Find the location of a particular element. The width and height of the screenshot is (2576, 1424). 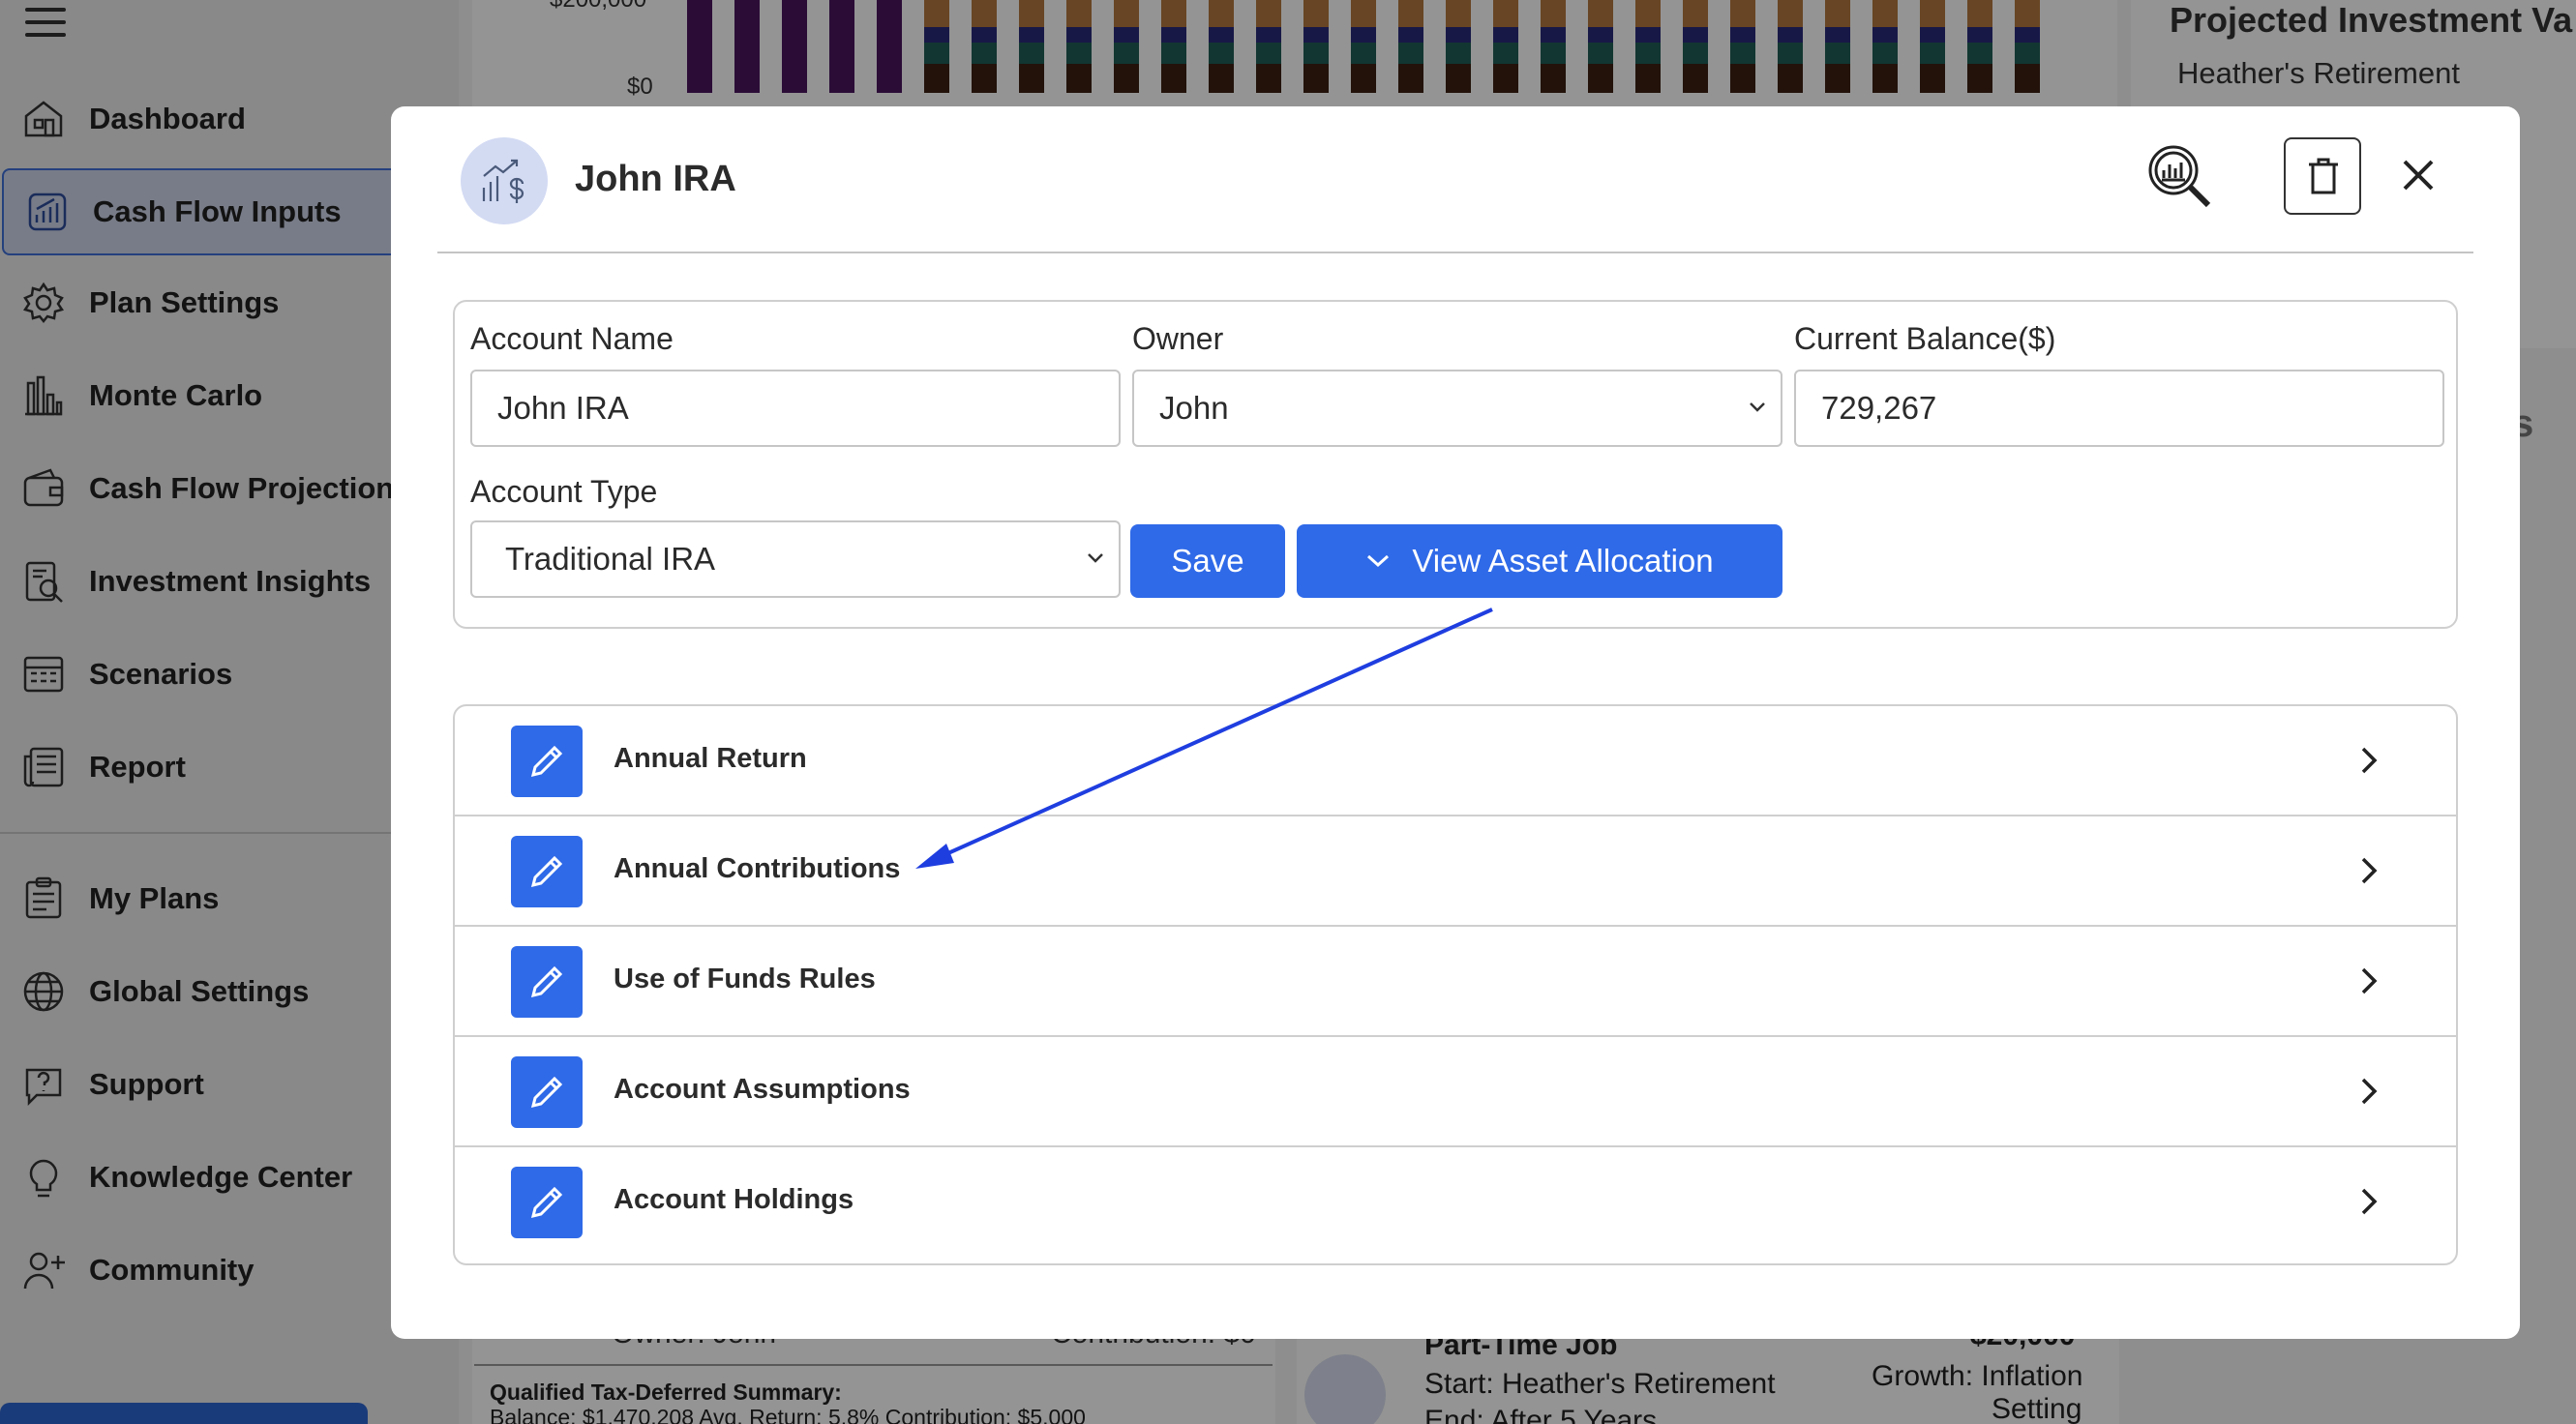

owner-select: John is located at coordinates (1457, 408).